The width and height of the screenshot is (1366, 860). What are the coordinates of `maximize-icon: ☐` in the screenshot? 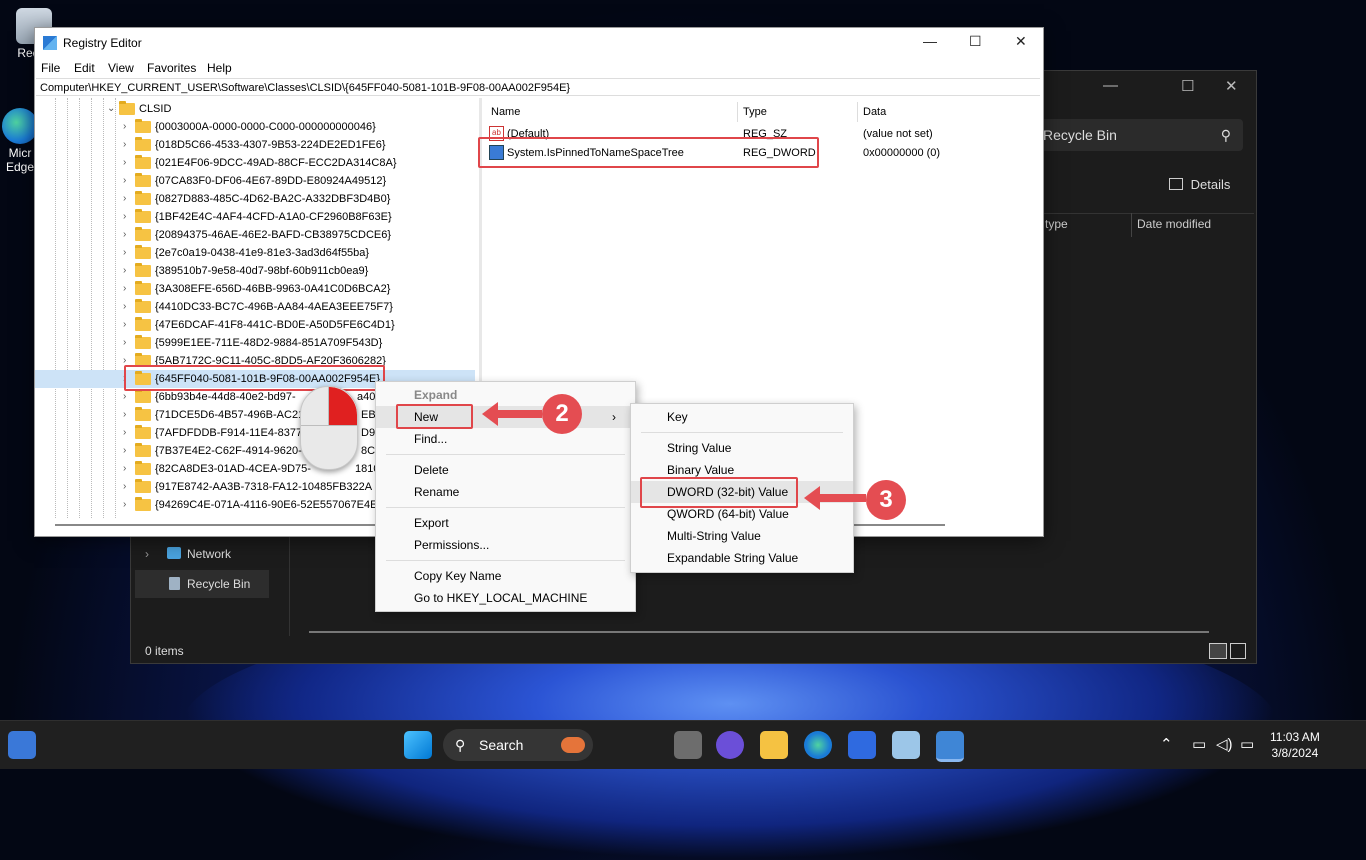 It's located at (975, 41).